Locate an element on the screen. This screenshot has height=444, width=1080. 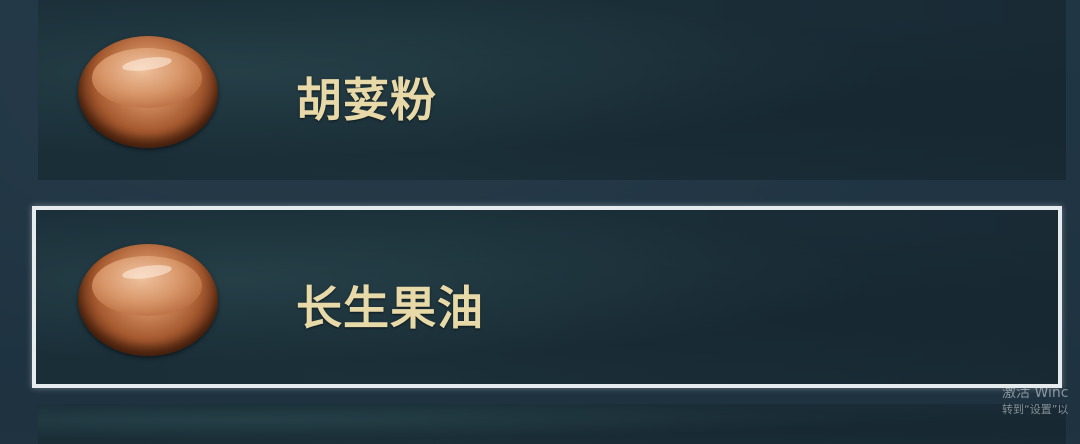
ingredient-label: 胡荽粉 is located at coordinates (366, 100).